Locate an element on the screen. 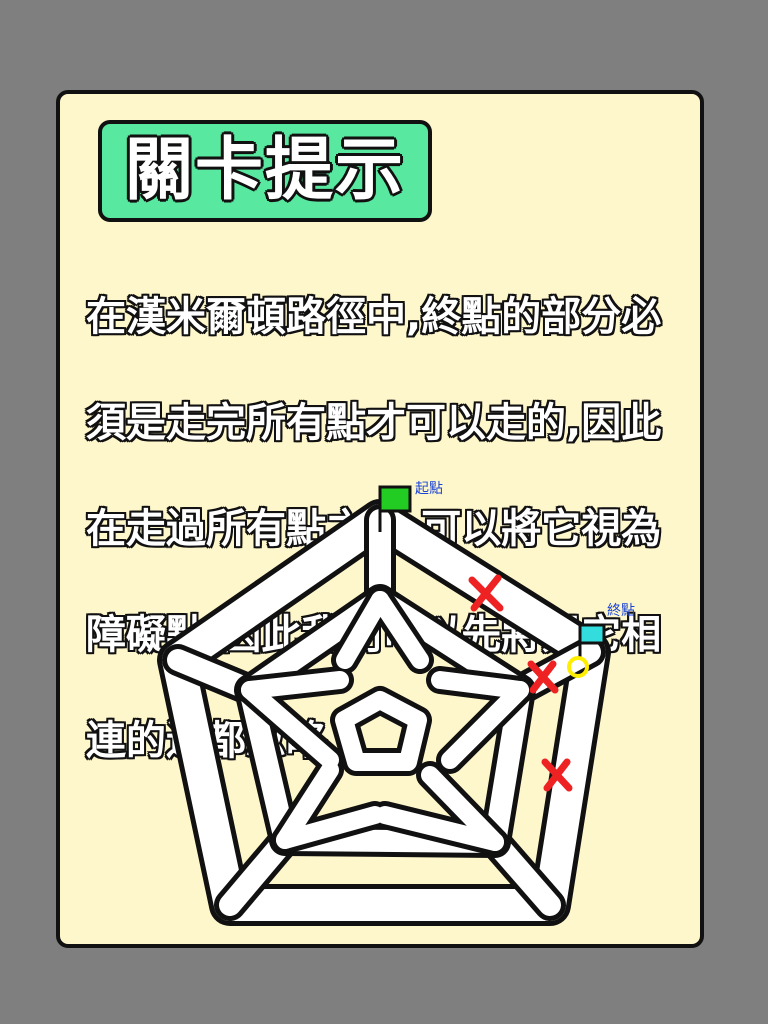 Image resolution: width=768 pixels, height=1024 pixels. start-label: 起點 is located at coordinates (429, 489).